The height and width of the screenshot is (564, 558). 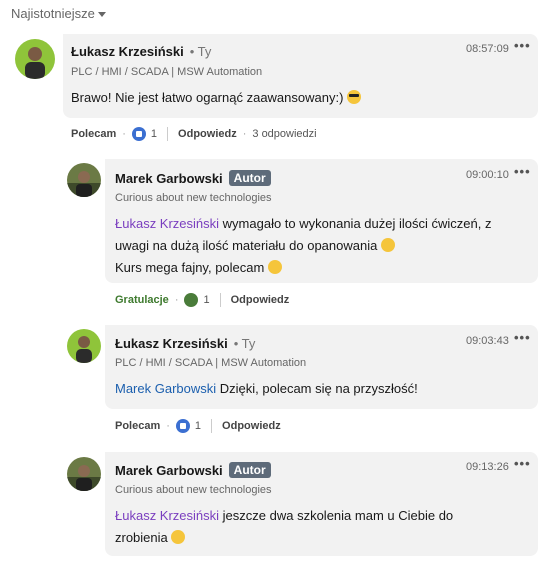 I want to click on more-dots-icon: •••, so click(x=522, y=463).